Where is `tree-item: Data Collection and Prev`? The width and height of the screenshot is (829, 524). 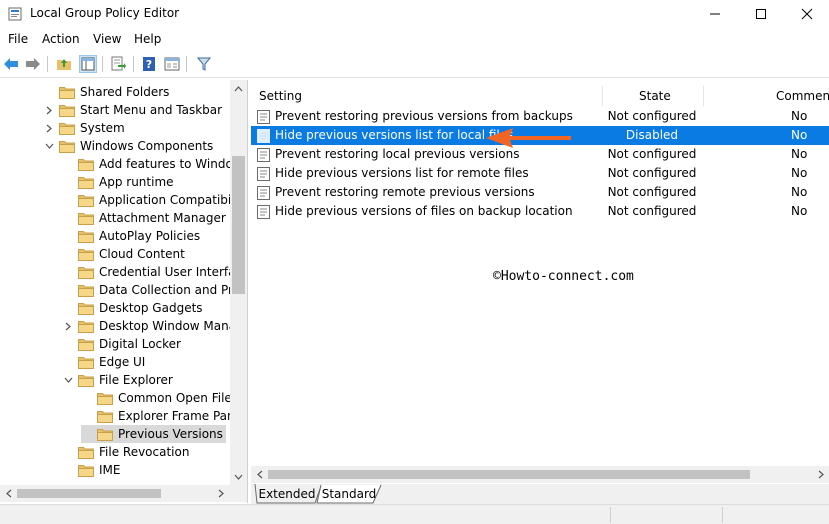 tree-item: Data Collection and Prev is located at coordinates (154, 290).